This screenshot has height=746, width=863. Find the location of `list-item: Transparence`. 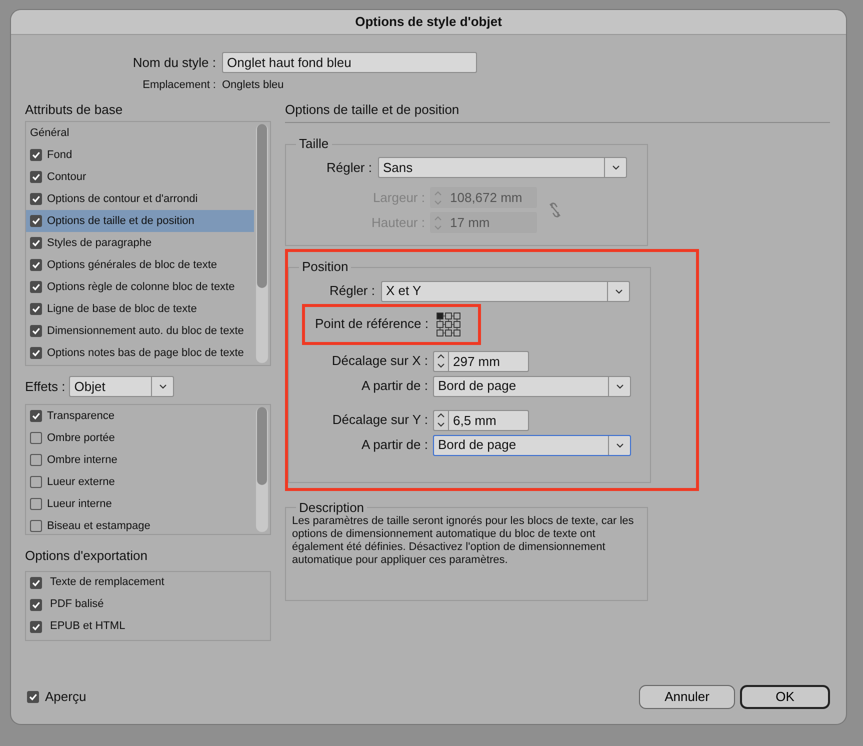

list-item: Transparence is located at coordinates (140, 416).